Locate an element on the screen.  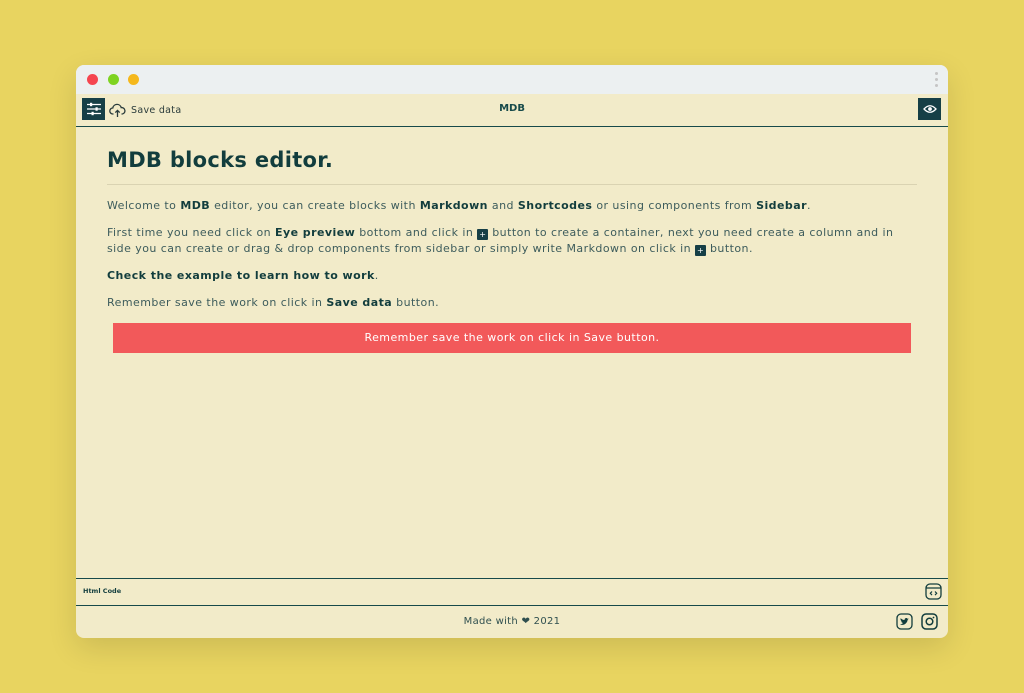
instagram-link is located at coordinates (929, 623).